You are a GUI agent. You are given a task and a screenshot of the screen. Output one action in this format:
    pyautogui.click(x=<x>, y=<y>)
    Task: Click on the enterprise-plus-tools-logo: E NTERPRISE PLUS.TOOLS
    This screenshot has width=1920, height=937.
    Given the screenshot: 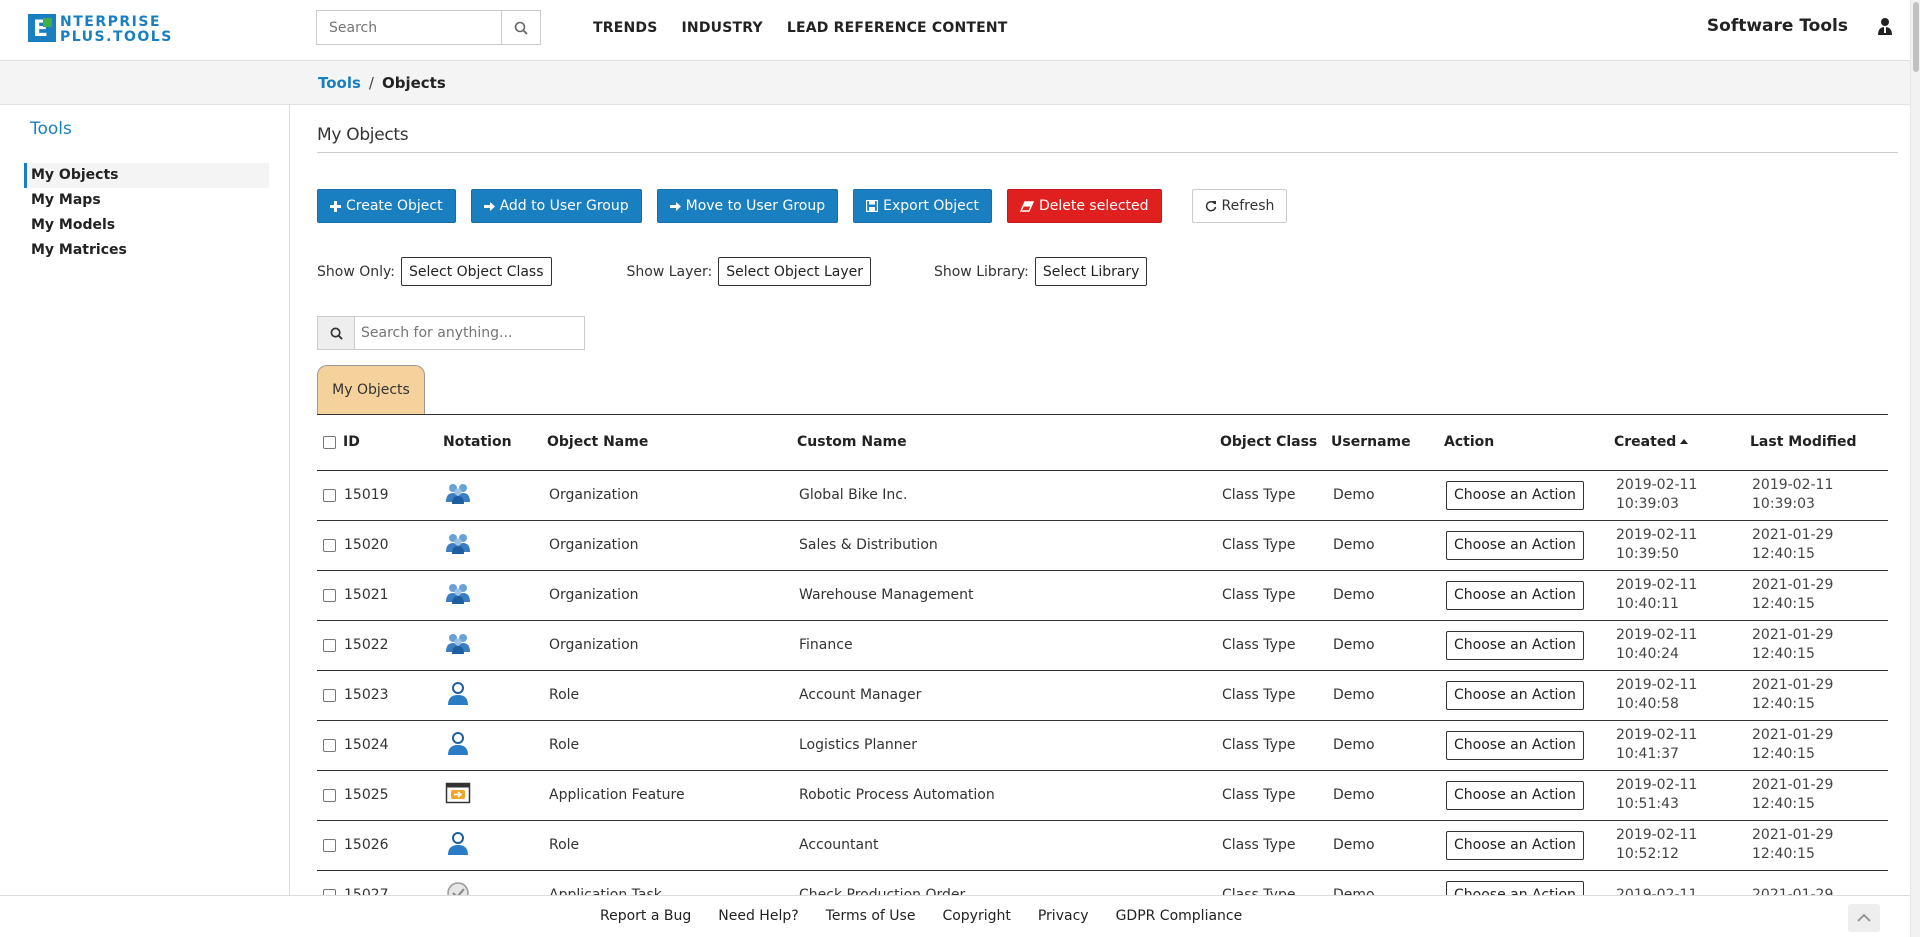 What is the action you would take?
    pyautogui.click(x=129, y=28)
    